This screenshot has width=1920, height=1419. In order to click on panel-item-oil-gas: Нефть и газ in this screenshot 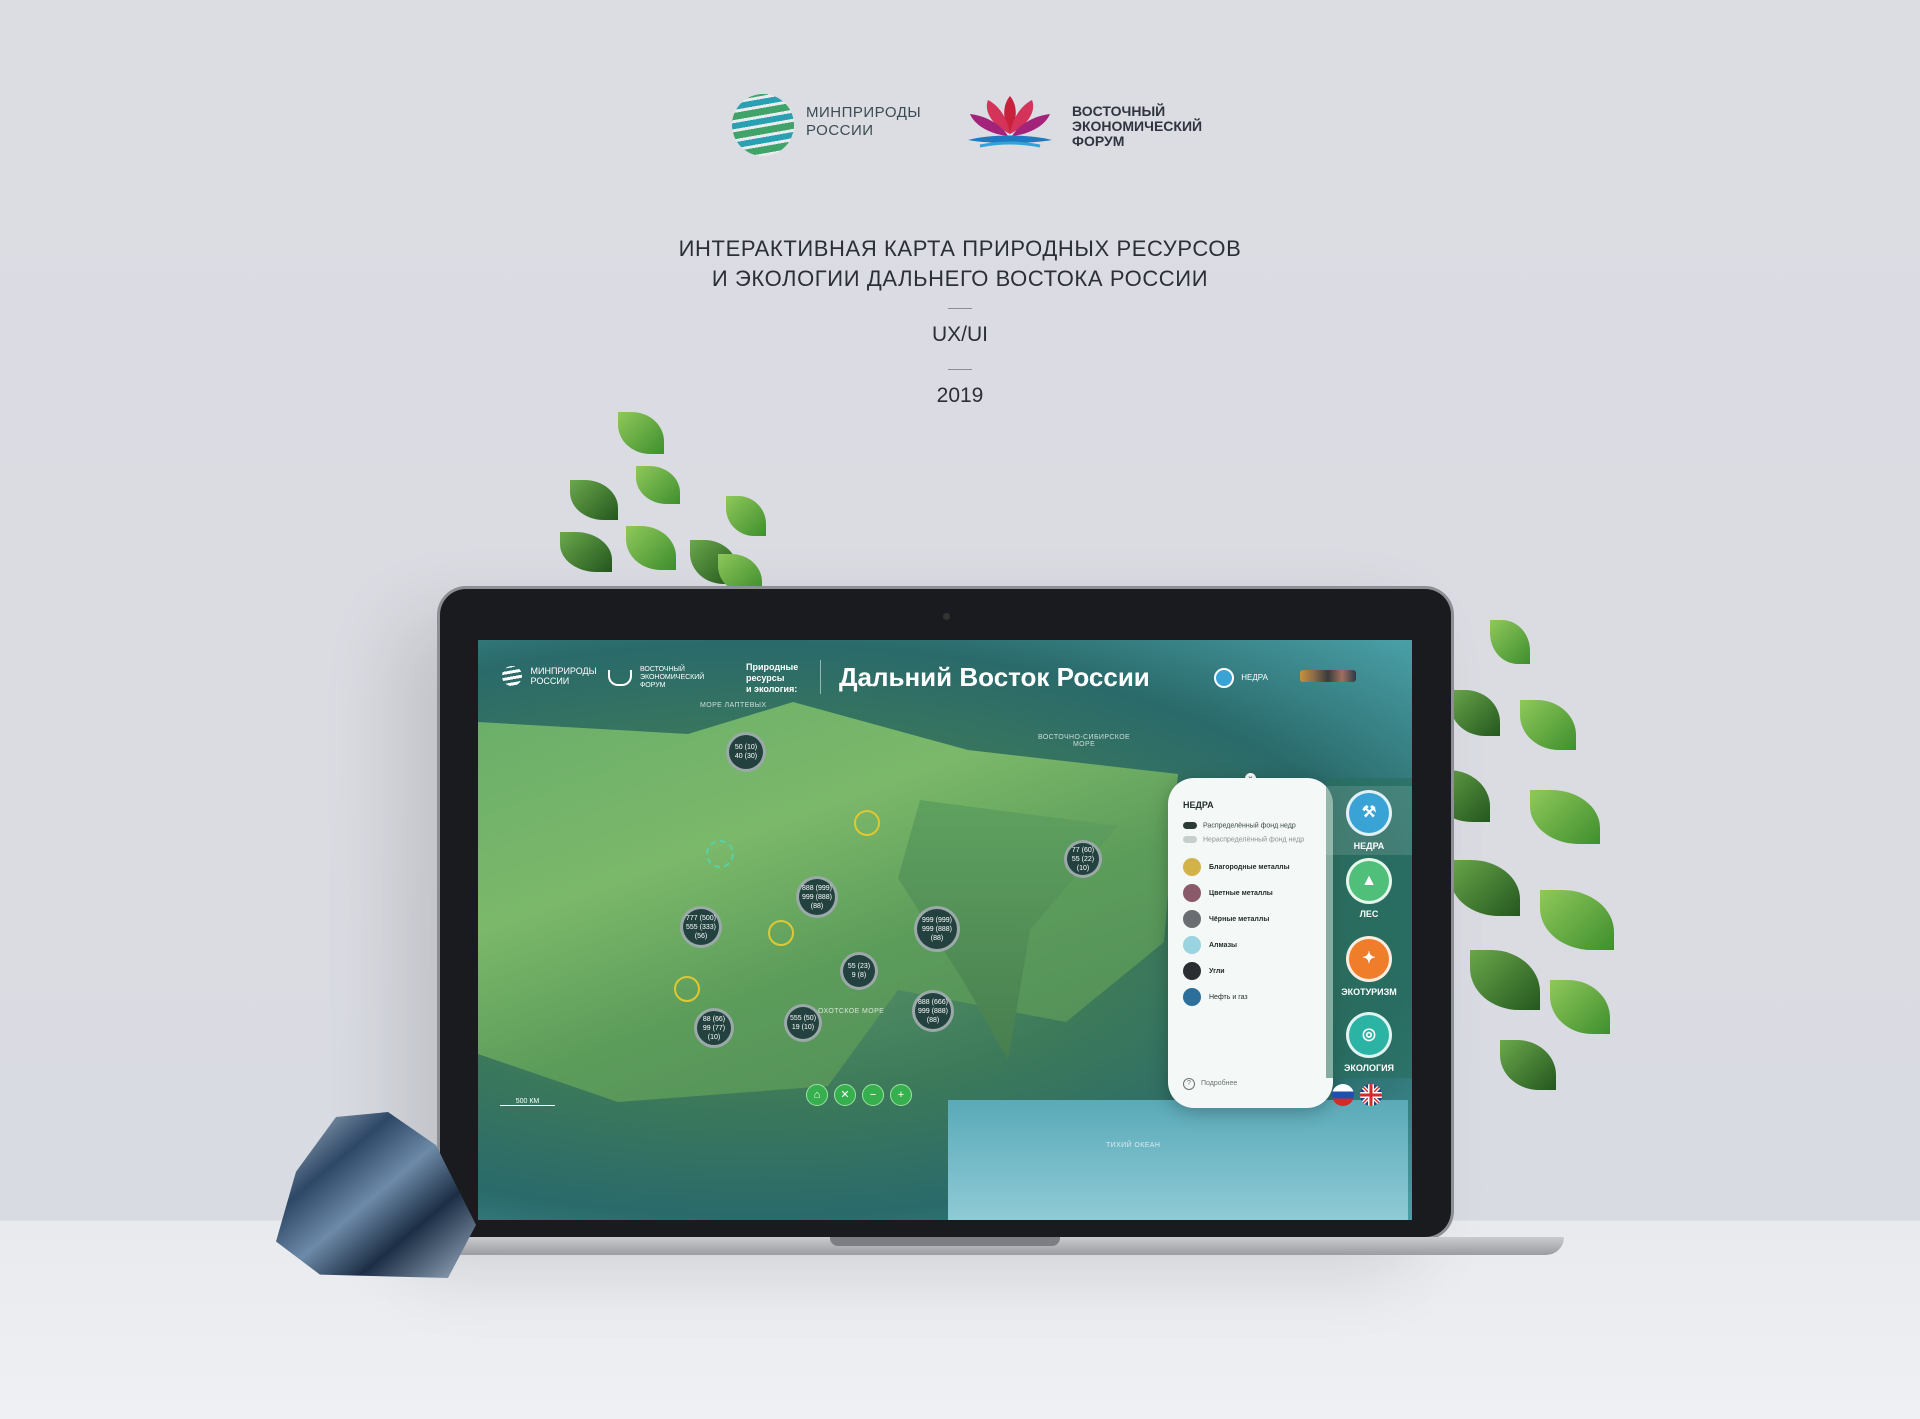, I will do `click(1215, 997)`.